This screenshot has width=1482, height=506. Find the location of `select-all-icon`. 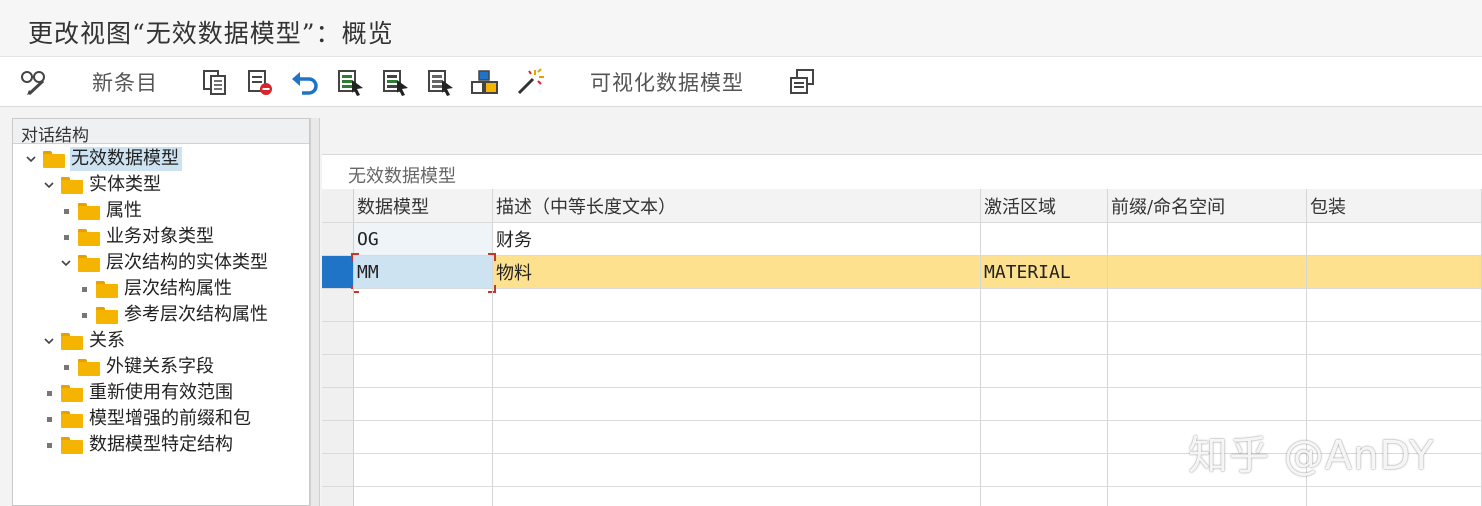

select-all-icon is located at coordinates (350, 82).